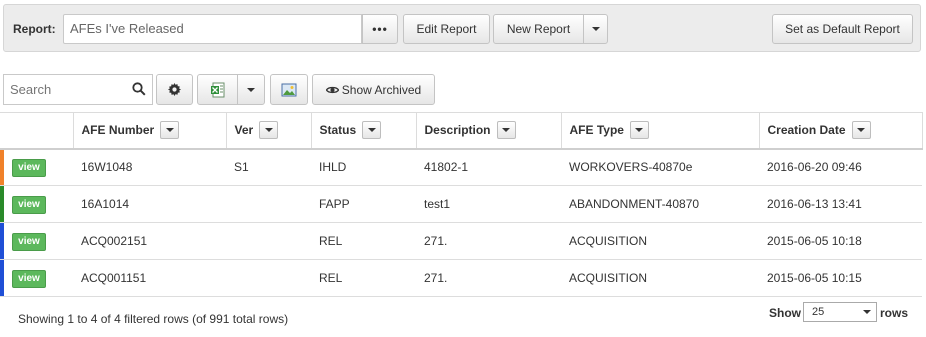 The image size is (926, 337). I want to click on gear-icon, so click(174, 89).